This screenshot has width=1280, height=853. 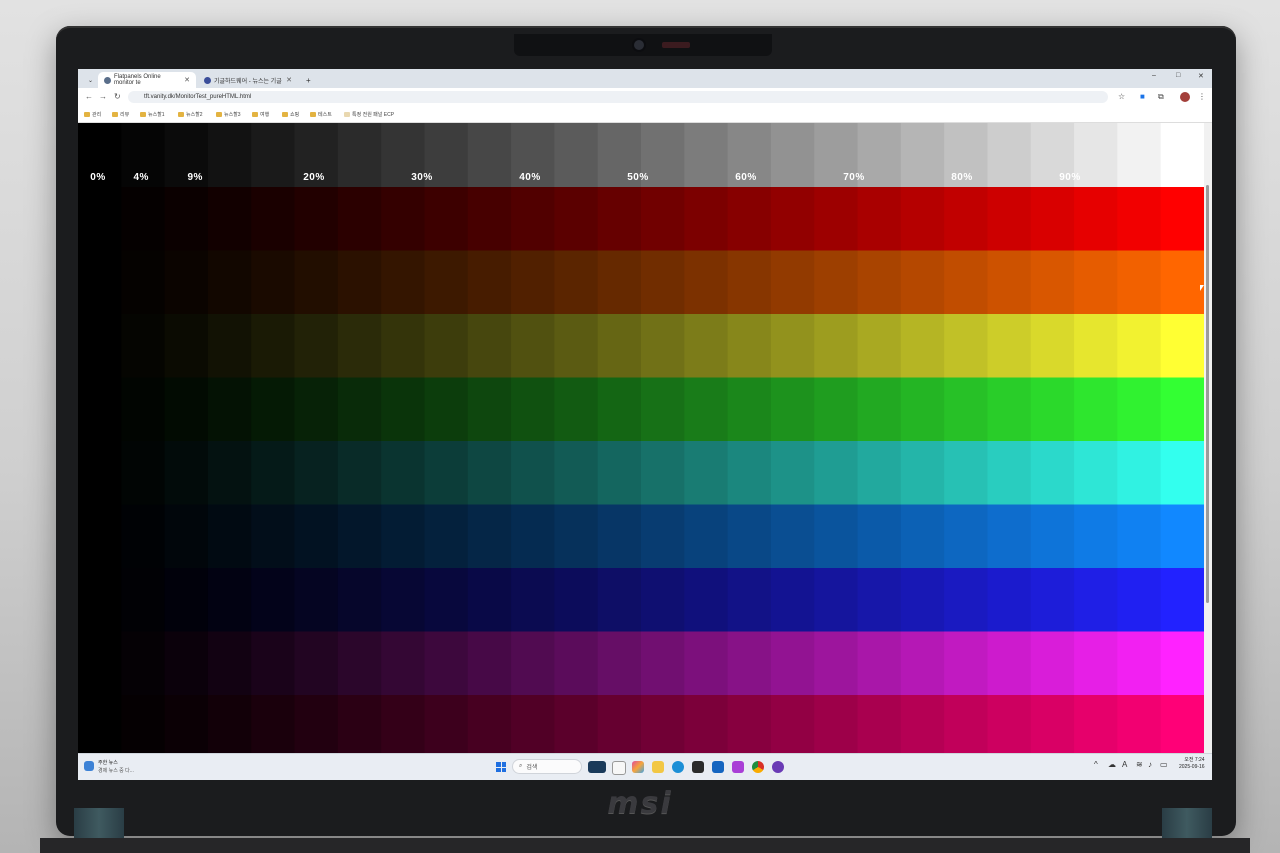 What do you see at coordinates (103, 96) in the screenshot?
I see `forward-arrow-icon: →` at bounding box center [103, 96].